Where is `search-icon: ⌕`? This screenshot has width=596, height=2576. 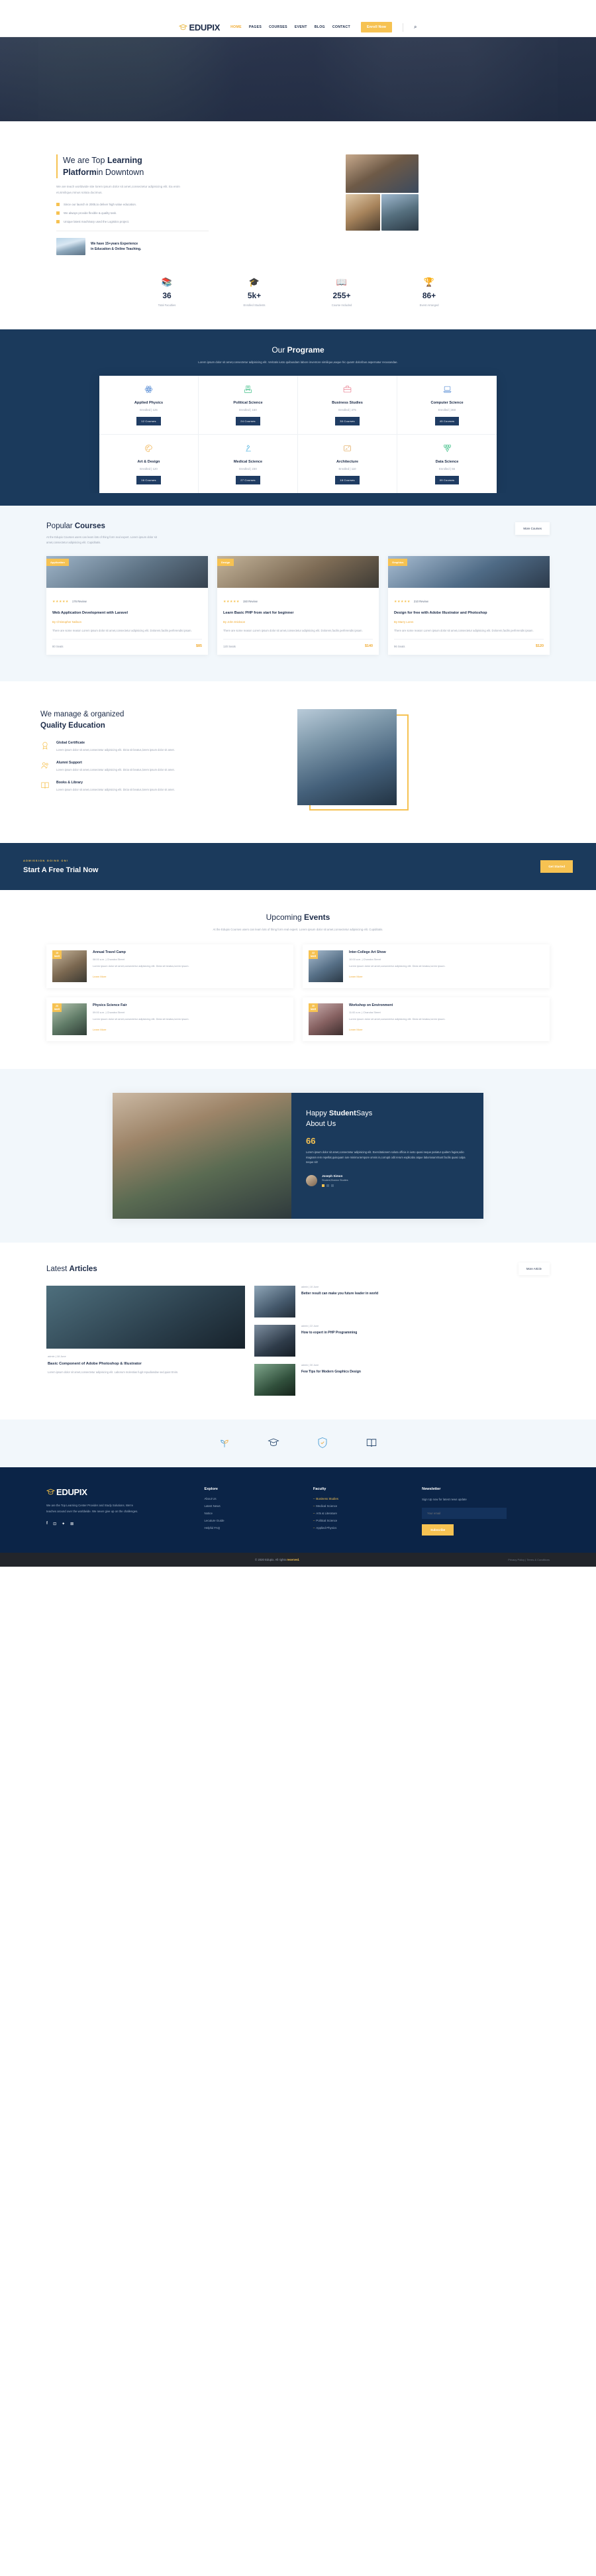 search-icon: ⌕ is located at coordinates (416, 27).